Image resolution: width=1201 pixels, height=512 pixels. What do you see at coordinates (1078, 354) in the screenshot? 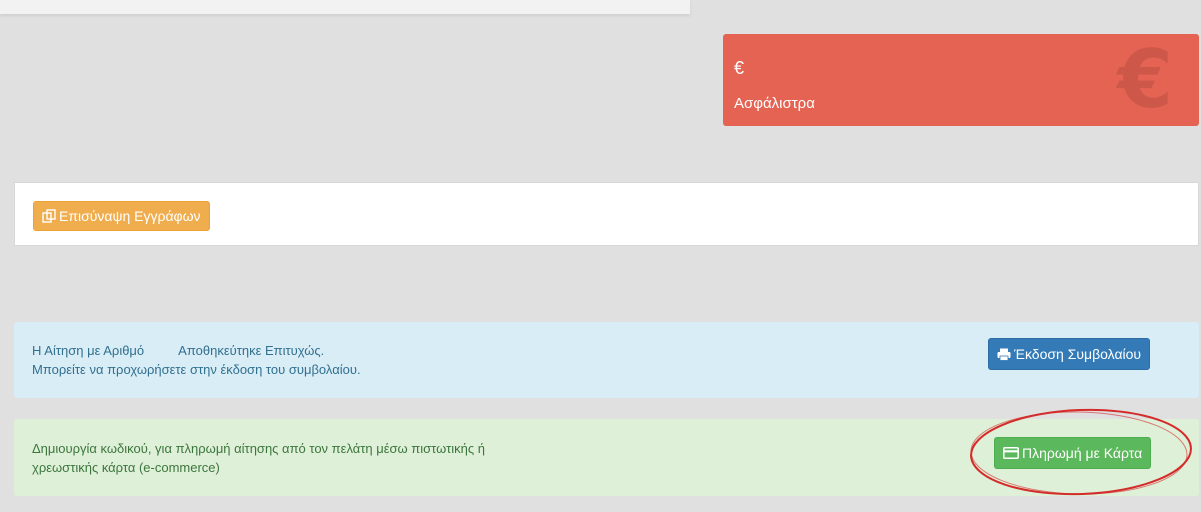
I see `issue-contract-label: Έκδοση Συμβολαίου` at bounding box center [1078, 354].